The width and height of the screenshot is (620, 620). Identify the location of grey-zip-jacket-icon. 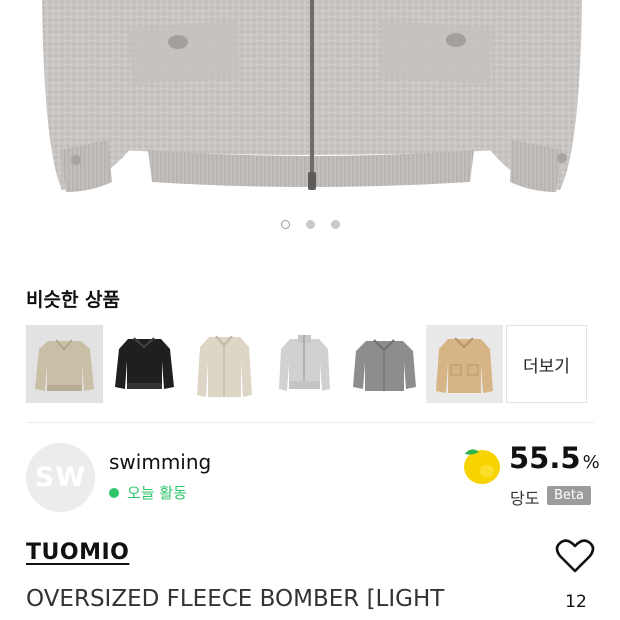
(304, 363).